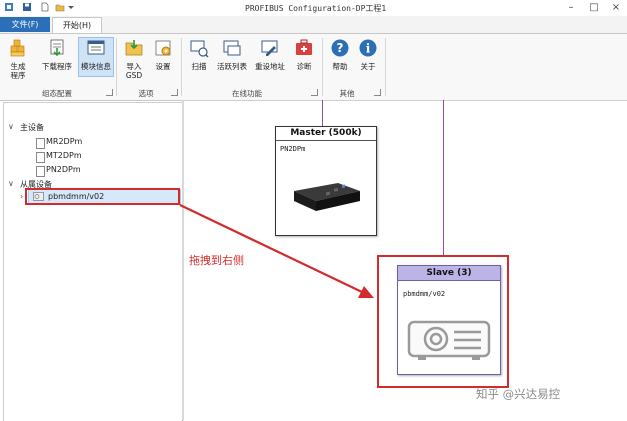 The width and height of the screenshot is (627, 421). Describe the element at coordinates (313, 24) in the screenshot. I see `ribbon-tab-row: 文件(F) 开始(H)` at that location.